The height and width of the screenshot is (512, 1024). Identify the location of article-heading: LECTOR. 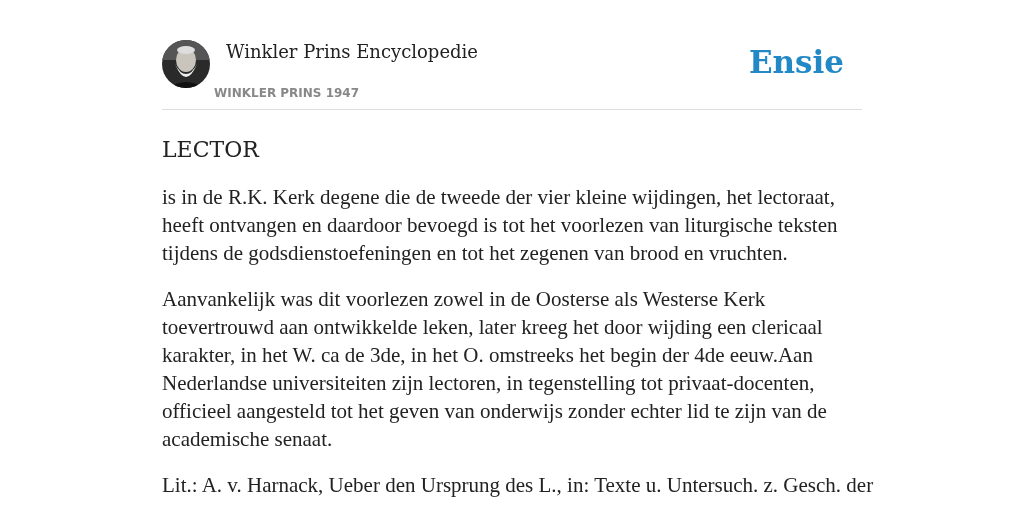
(211, 150).